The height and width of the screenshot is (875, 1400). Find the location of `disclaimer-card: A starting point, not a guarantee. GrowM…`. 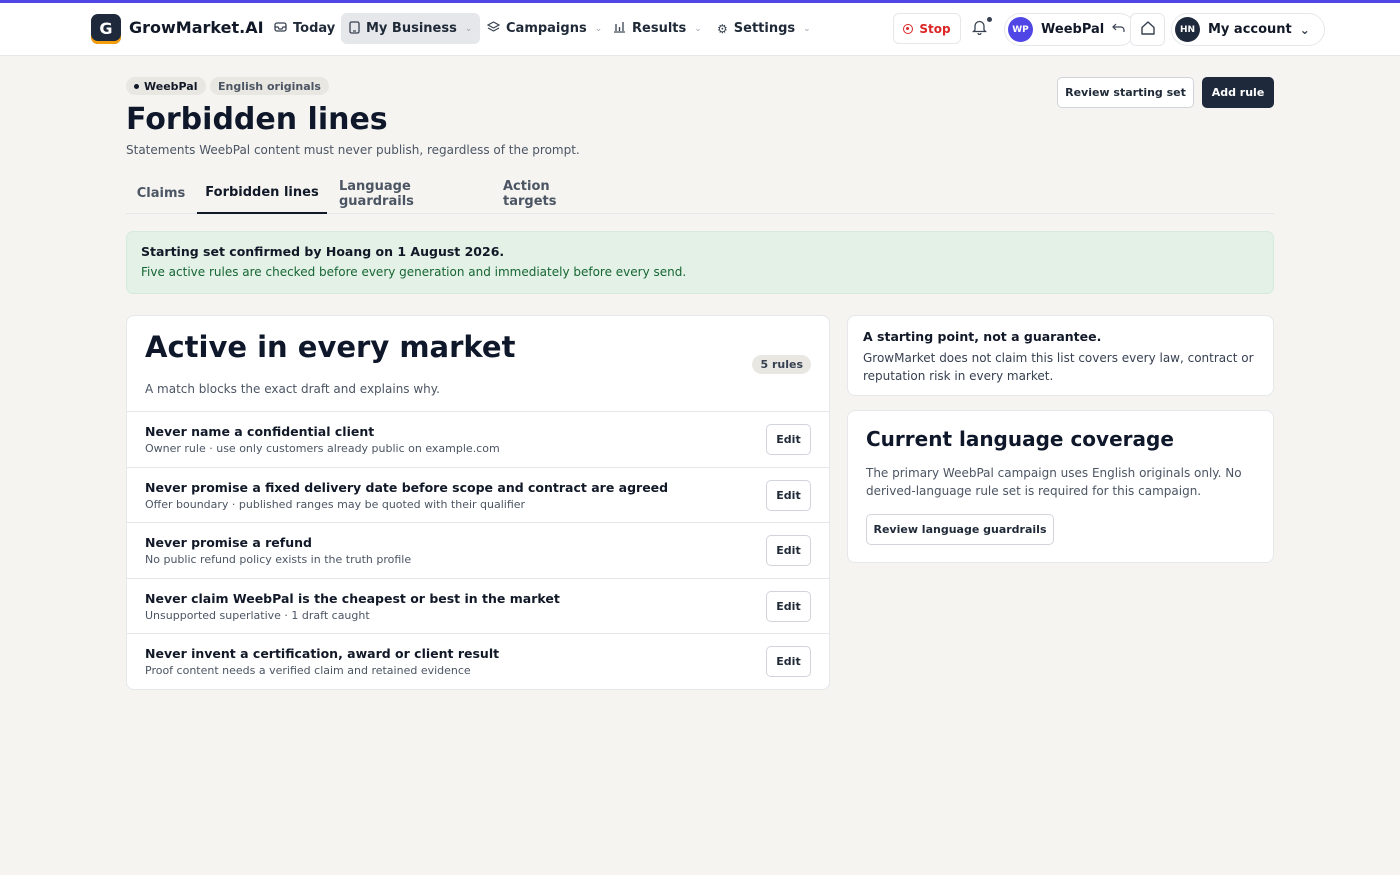

disclaimer-card: A starting point, not a guarantee. GrowM… is located at coordinates (1060, 355).